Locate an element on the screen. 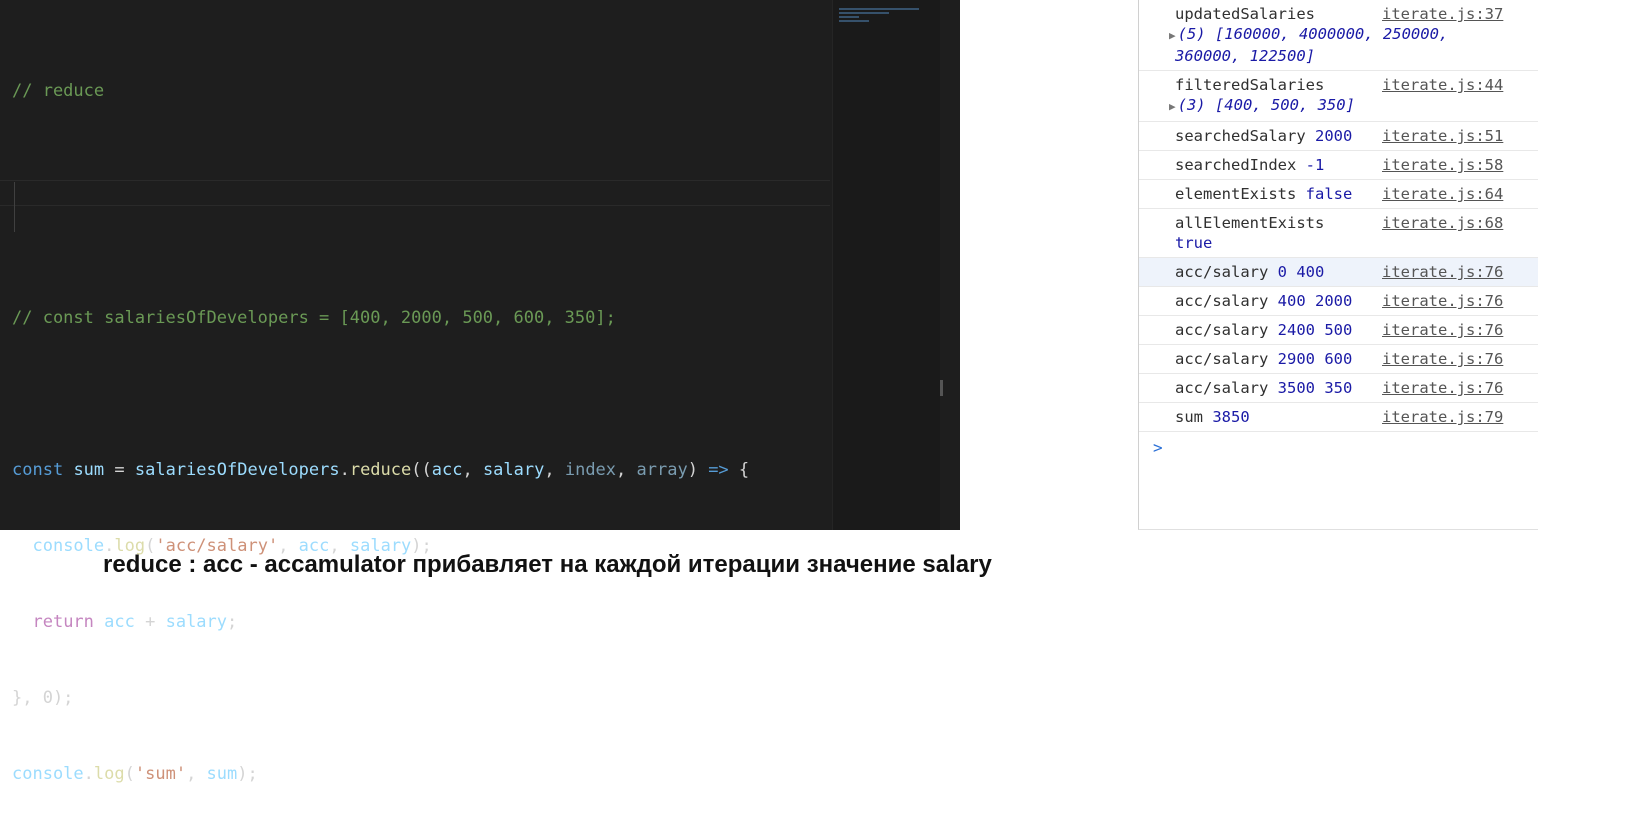  message-value: 400 2000 is located at coordinates (1315, 301).